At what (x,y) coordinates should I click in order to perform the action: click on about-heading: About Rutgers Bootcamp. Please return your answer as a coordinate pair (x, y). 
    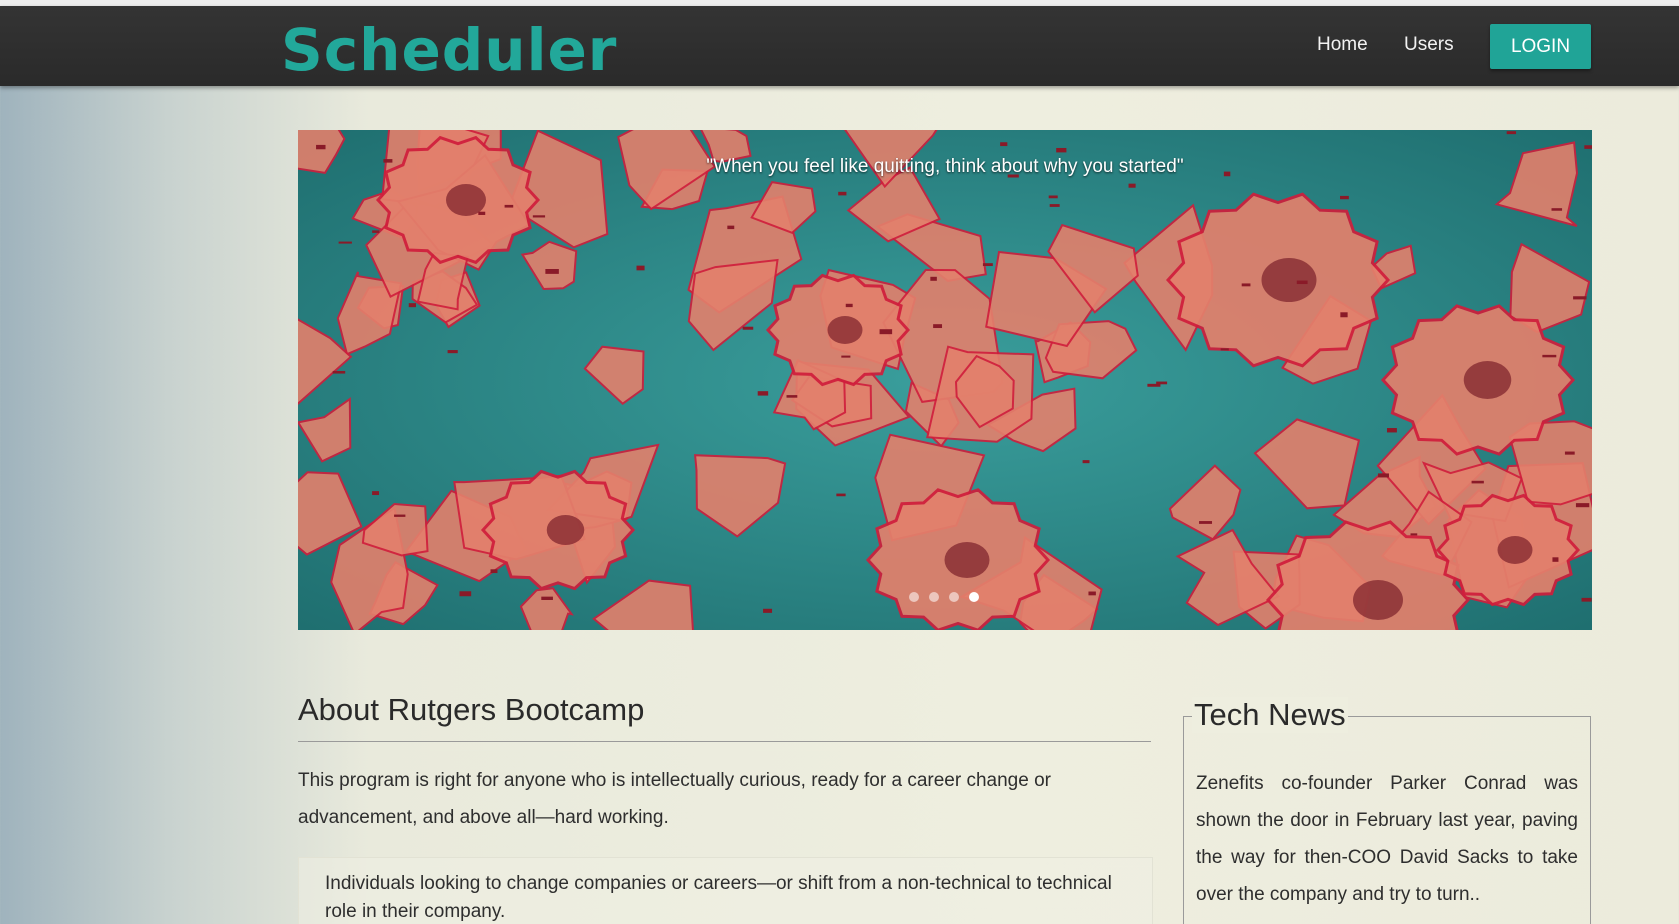
    Looking at the image, I should click on (471, 709).